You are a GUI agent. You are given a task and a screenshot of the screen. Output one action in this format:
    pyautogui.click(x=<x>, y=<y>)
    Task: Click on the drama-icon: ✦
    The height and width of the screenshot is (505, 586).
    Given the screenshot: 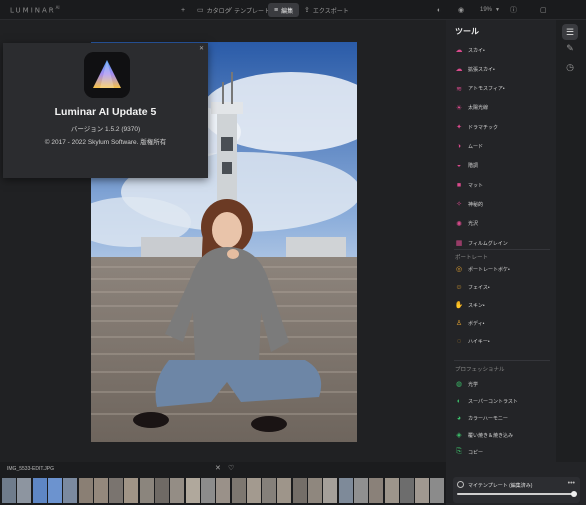 What is the action you would take?
    pyautogui.click(x=459, y=128)
    